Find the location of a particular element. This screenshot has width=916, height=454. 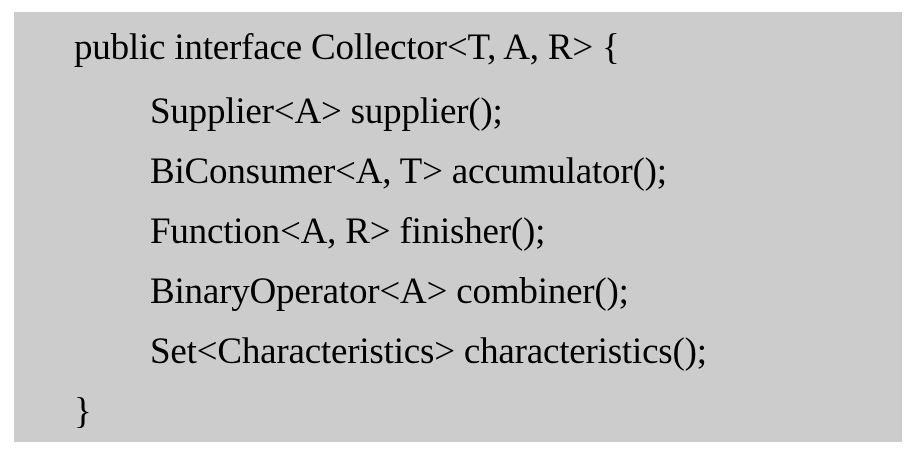

code-line-closing-brace: } is located at coordinates (83, 411).